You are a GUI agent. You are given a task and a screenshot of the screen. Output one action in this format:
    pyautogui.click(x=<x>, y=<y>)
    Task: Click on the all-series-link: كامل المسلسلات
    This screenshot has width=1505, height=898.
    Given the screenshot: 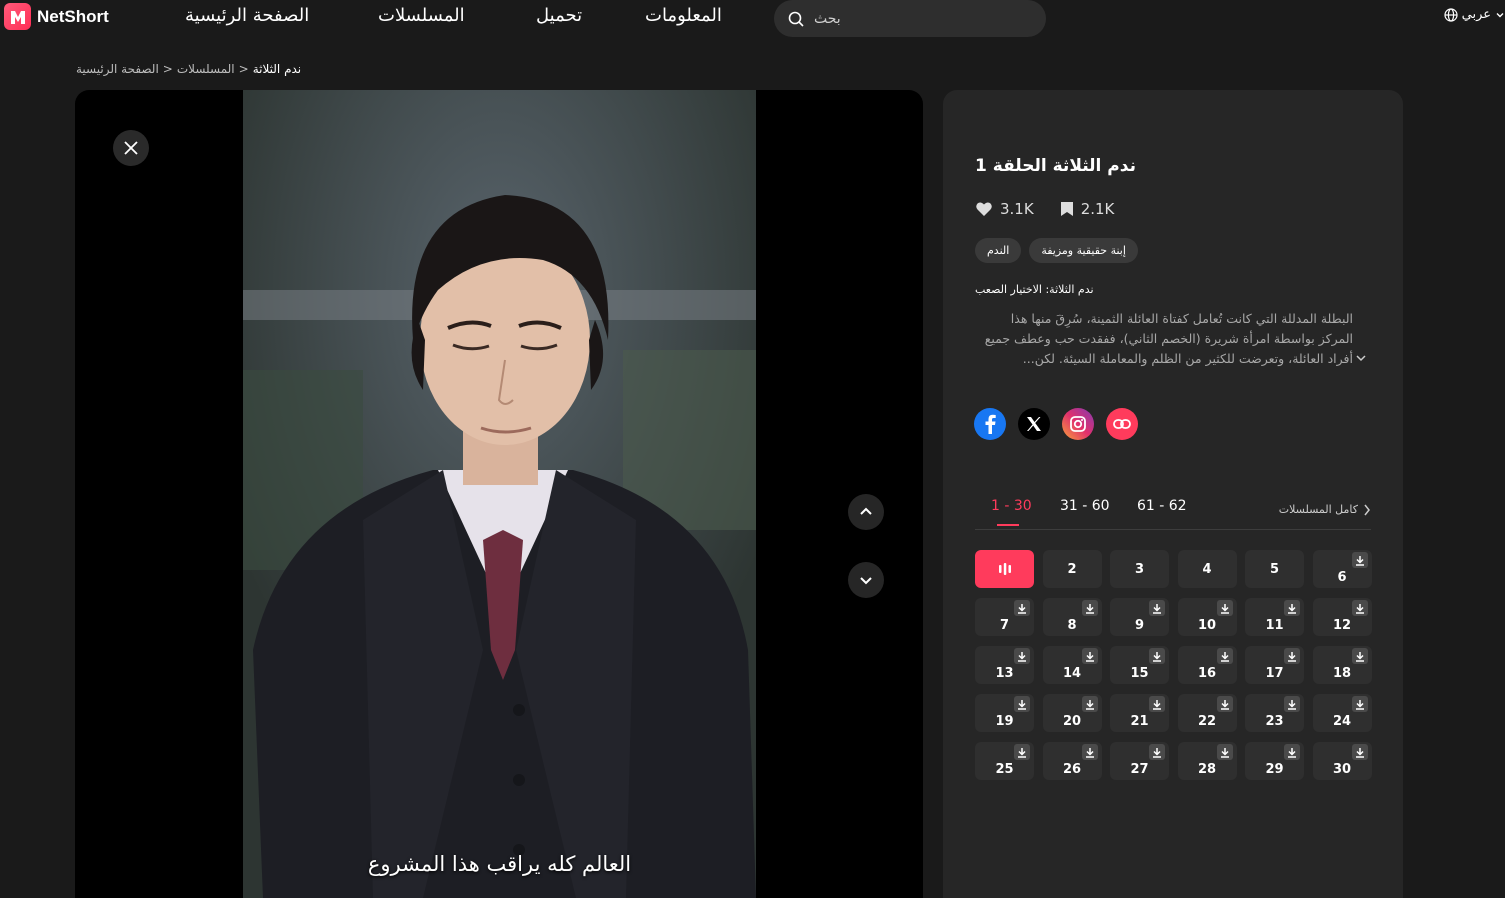 What is the action you would take?
    pyautogui.click(x=1325, y=509)
    